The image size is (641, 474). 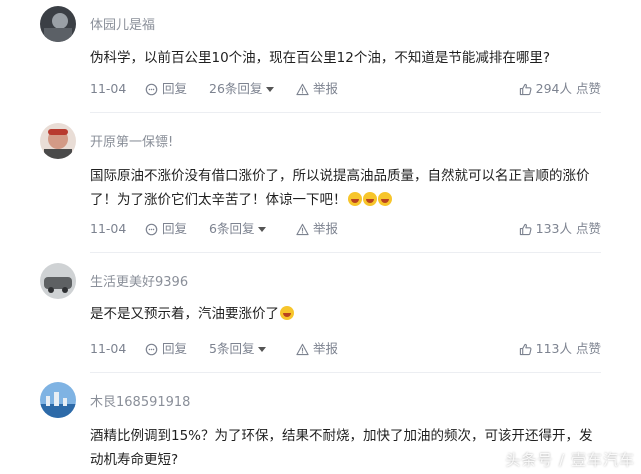 I want to click on comment-actions: 11-04 回复 26条回复 举报 294人 点赞, so click(x=345, y=89).